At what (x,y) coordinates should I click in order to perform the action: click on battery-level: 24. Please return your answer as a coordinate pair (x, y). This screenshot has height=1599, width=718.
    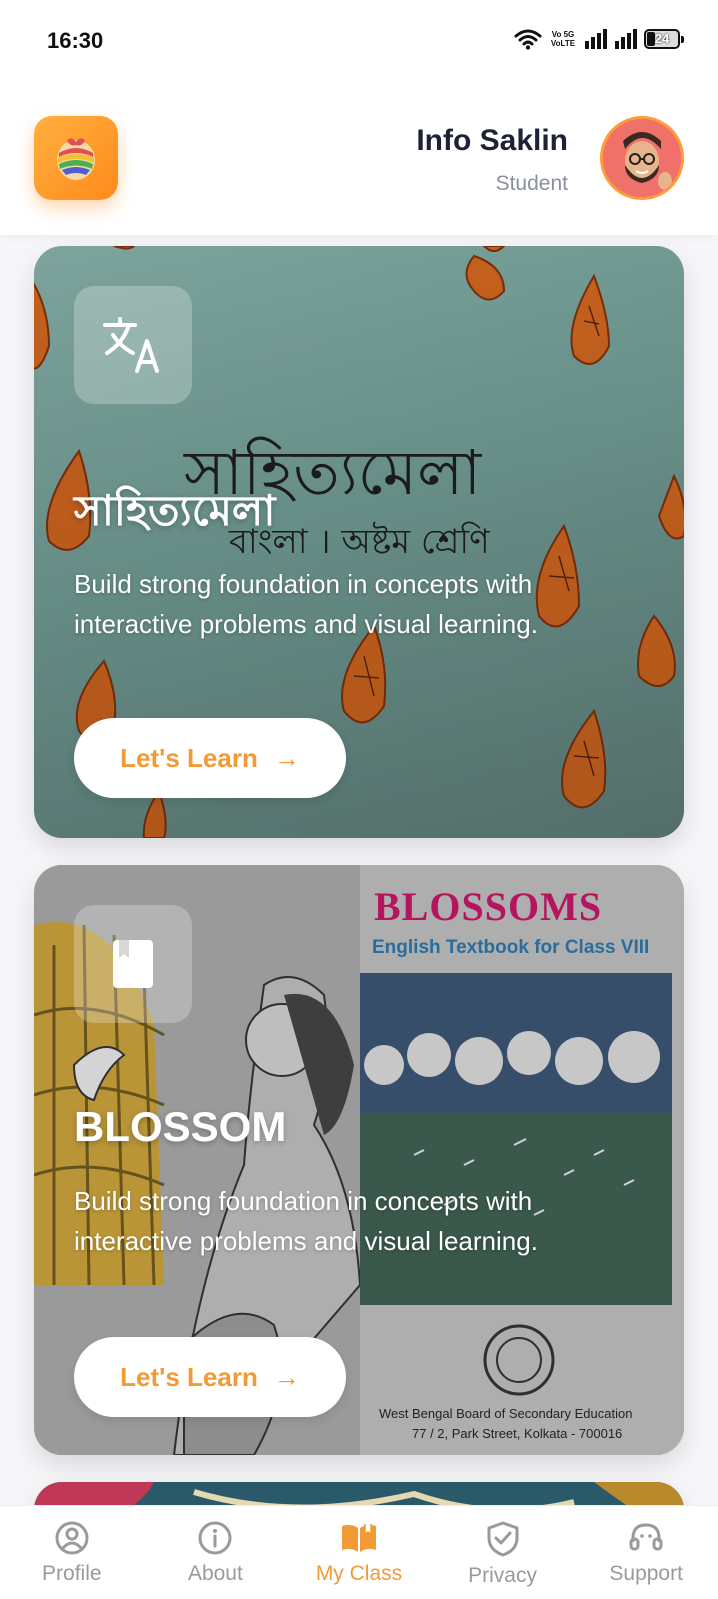
    Looking at the image, I should click on (662, 38).